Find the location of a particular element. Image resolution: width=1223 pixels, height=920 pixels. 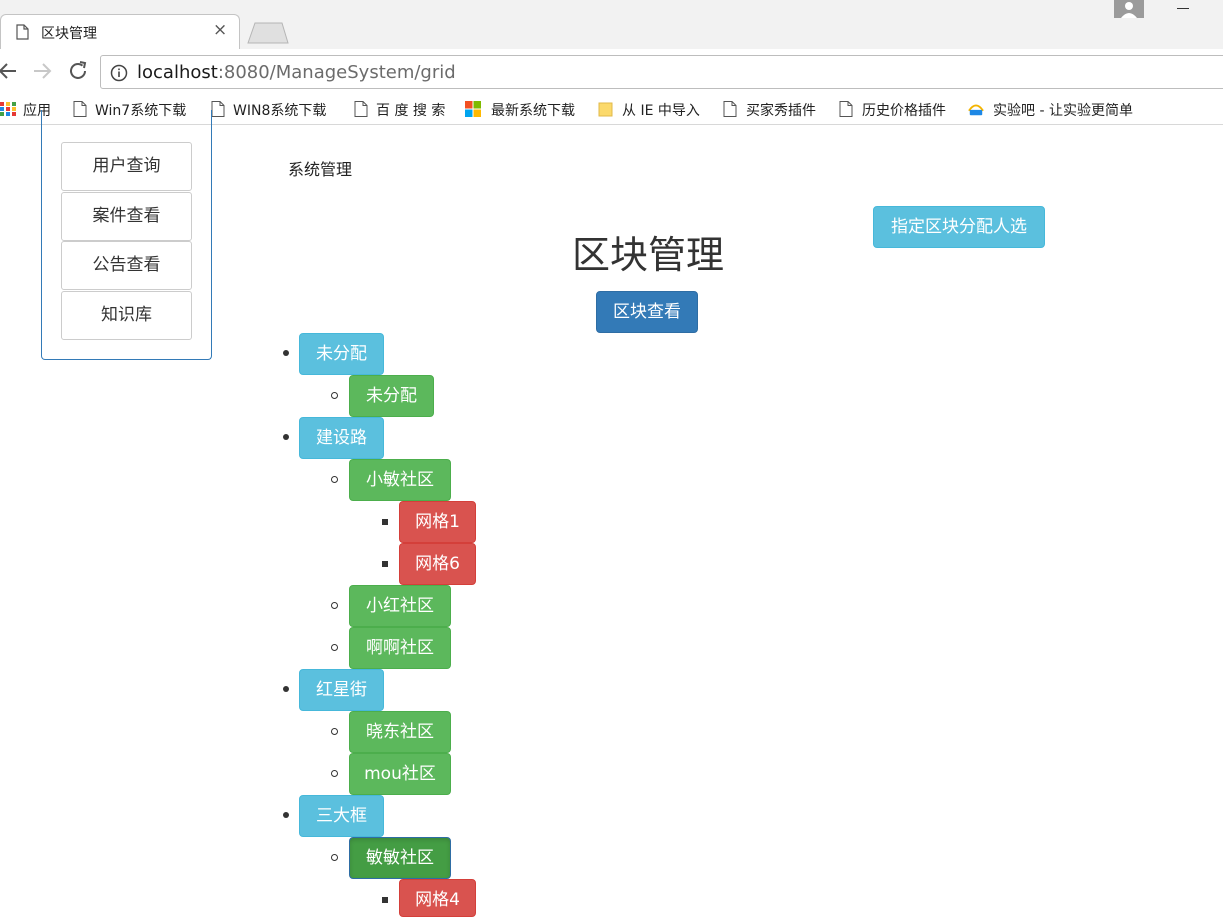

system-title: 系统管理 is located at coordinates (320, 169).